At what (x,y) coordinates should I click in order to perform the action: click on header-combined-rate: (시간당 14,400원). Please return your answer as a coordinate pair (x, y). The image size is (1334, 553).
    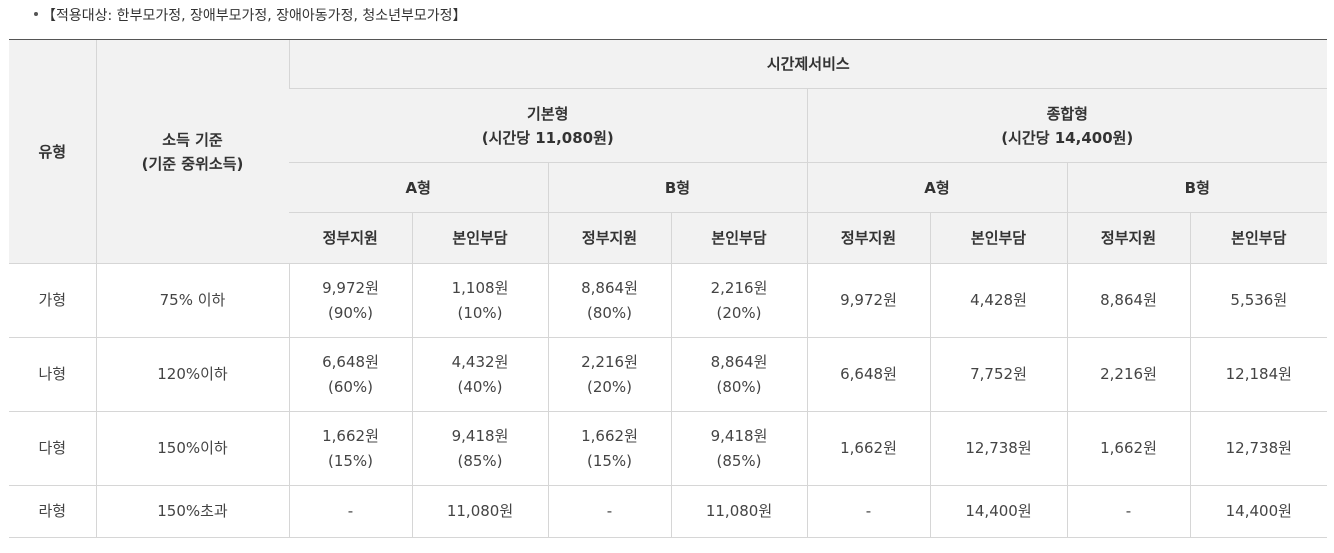
    Looking at the image, I should click on (1067, 137).